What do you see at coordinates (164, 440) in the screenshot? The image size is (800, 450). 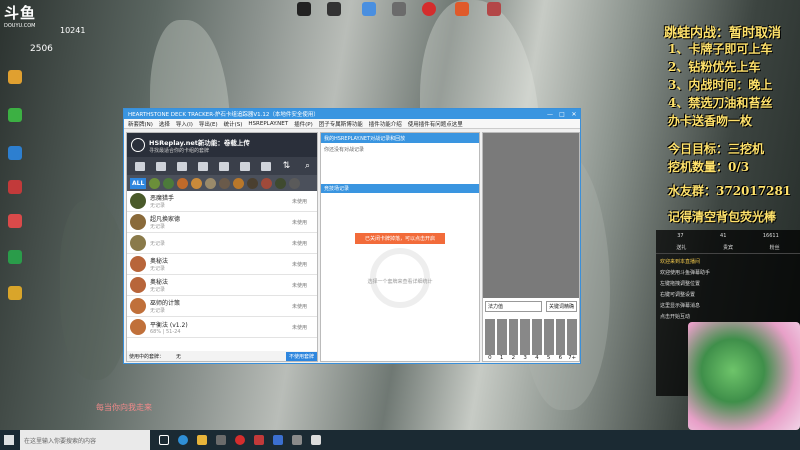 I see `task-view-icon` at bounding box center [164, 440].